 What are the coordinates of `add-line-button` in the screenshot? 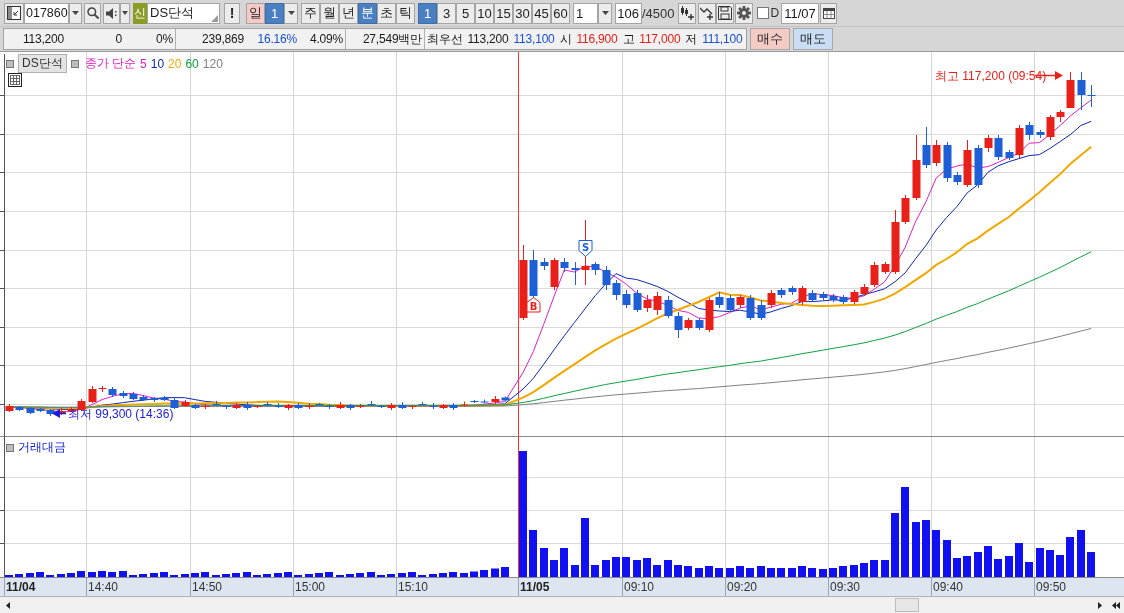 It's located at (706, 13).